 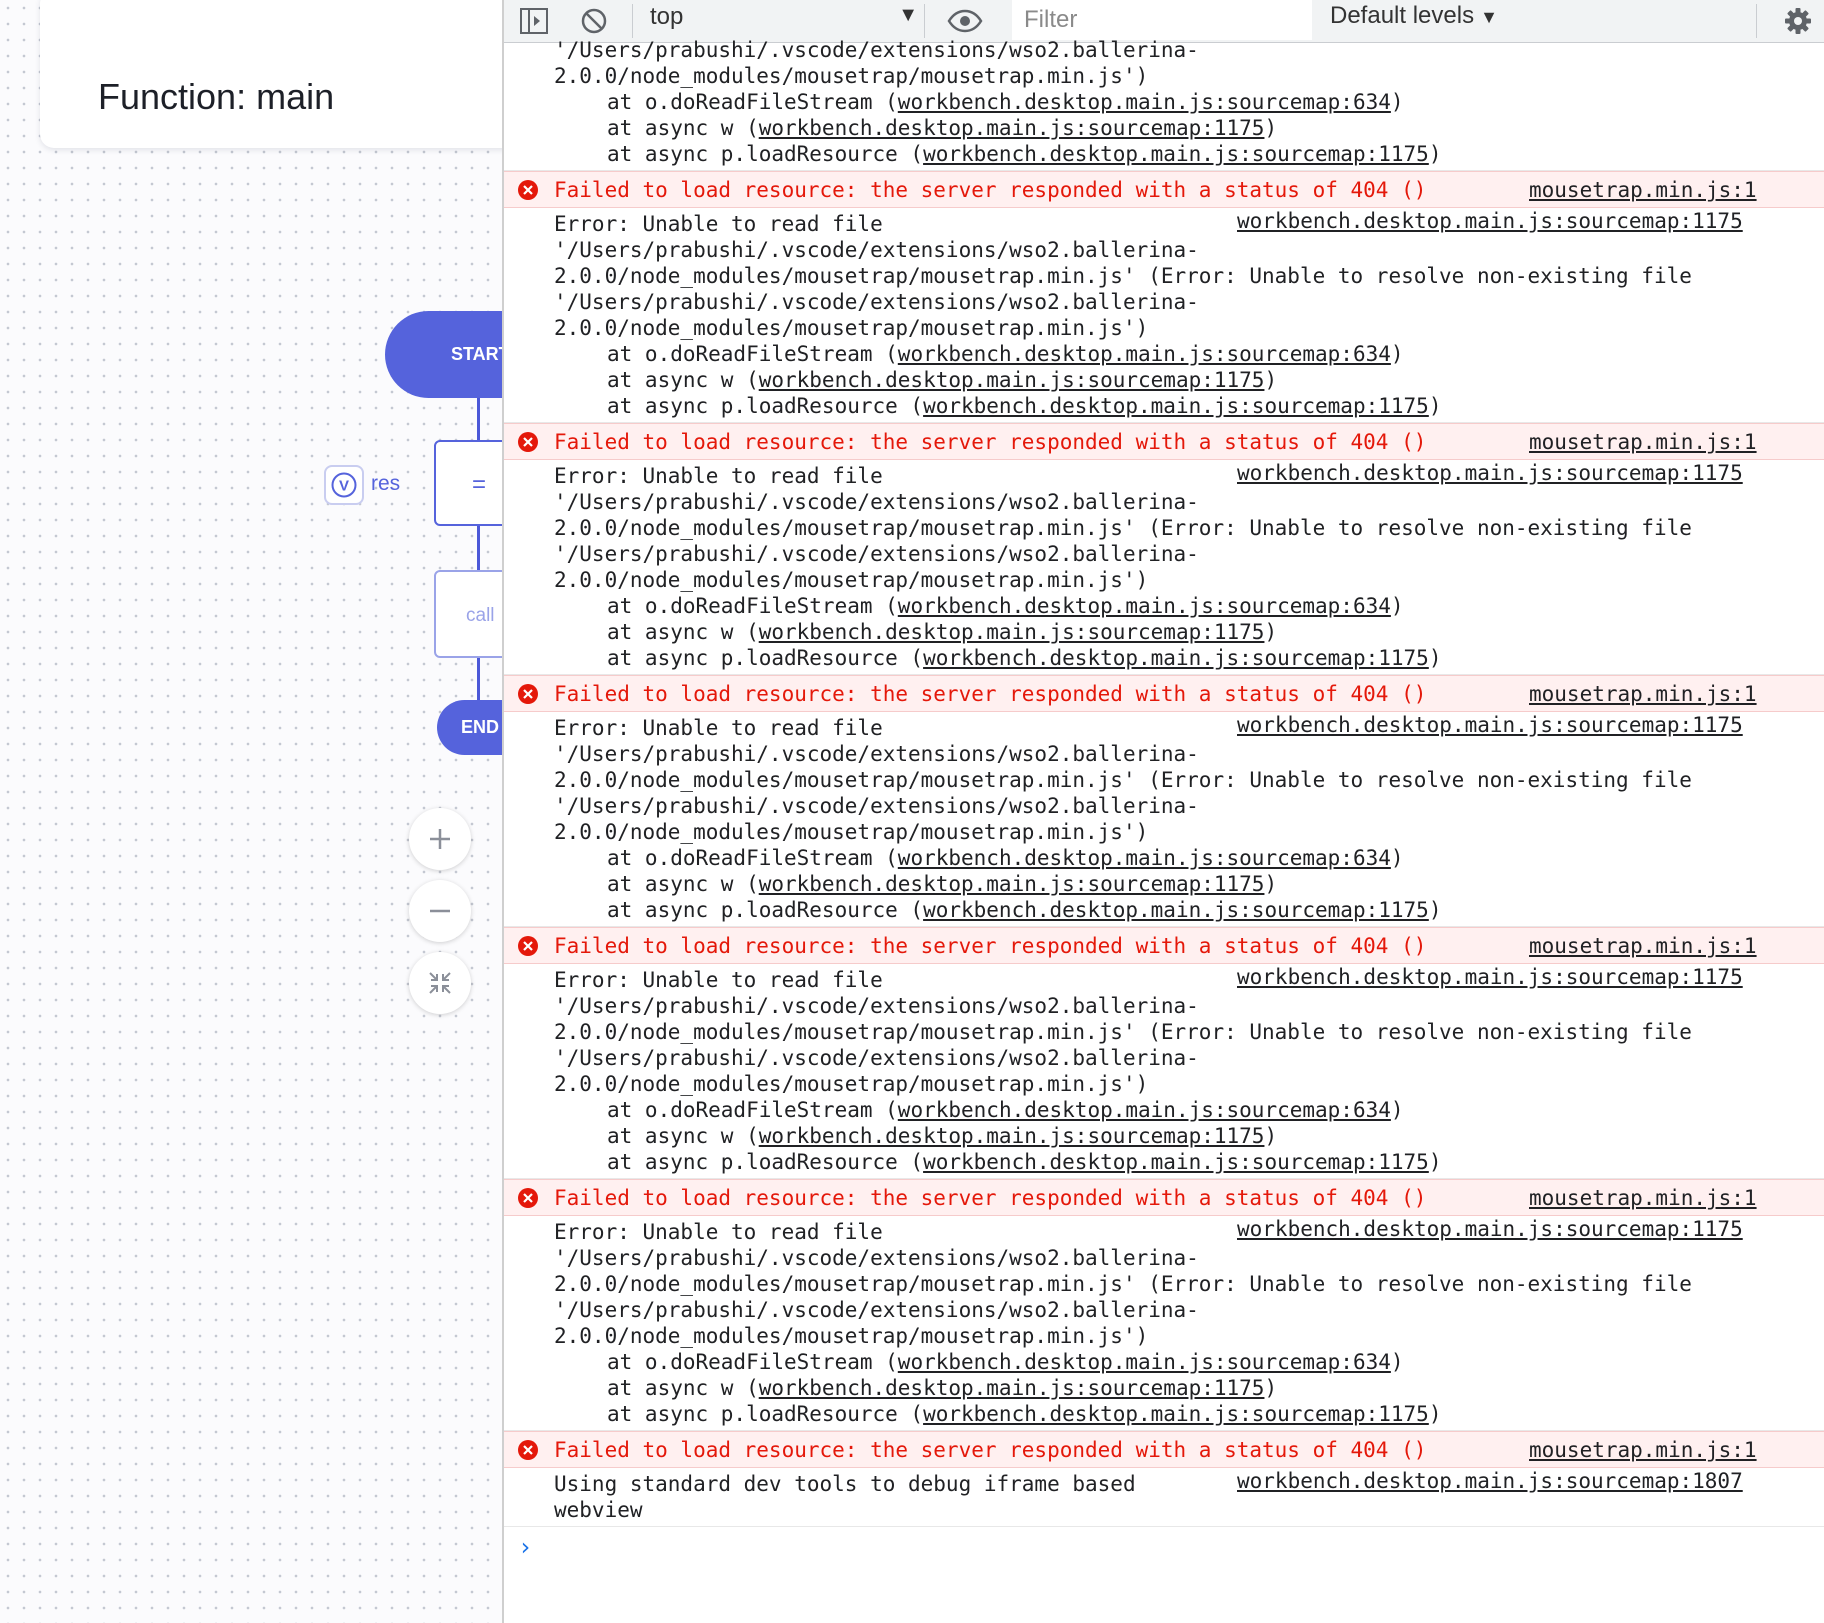 I want to click on block-icon, so click(x=594, y=21).